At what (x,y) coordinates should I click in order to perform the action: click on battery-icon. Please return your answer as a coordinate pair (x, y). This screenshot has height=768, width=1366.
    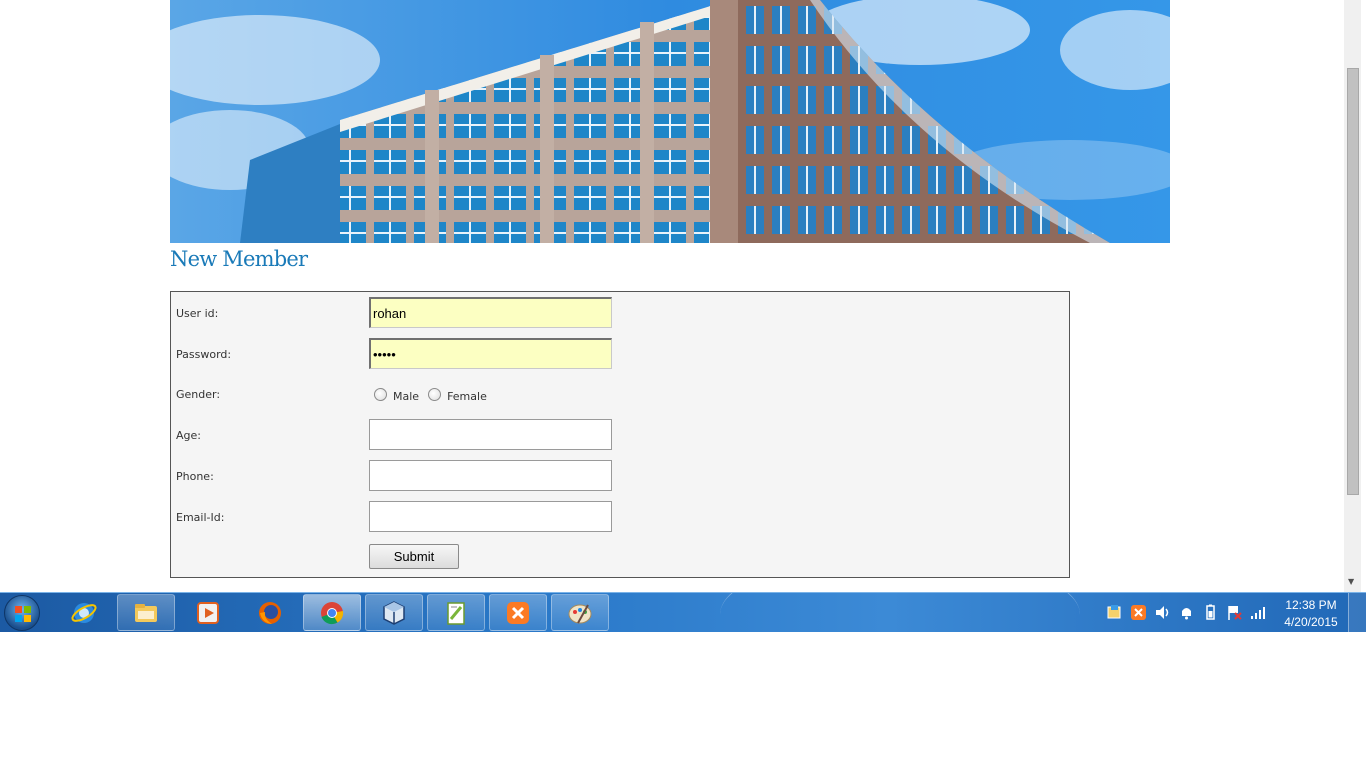
    Looking at the image, I should click on (1210, 612).